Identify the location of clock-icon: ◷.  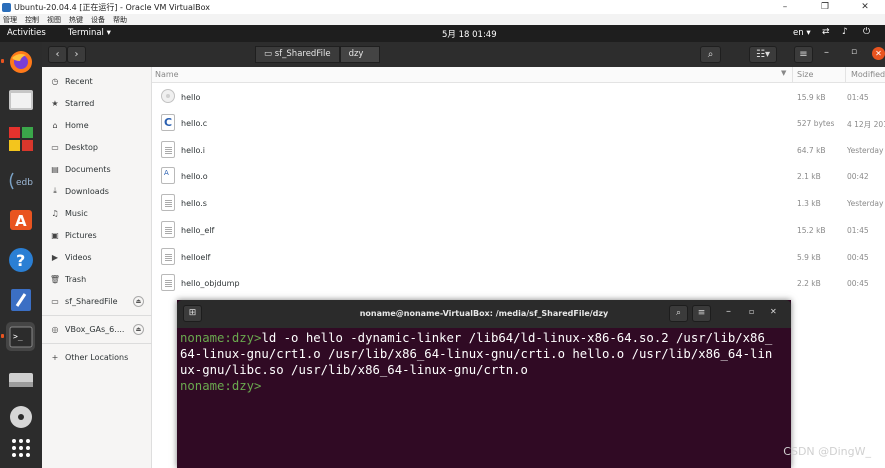
(55, 81).